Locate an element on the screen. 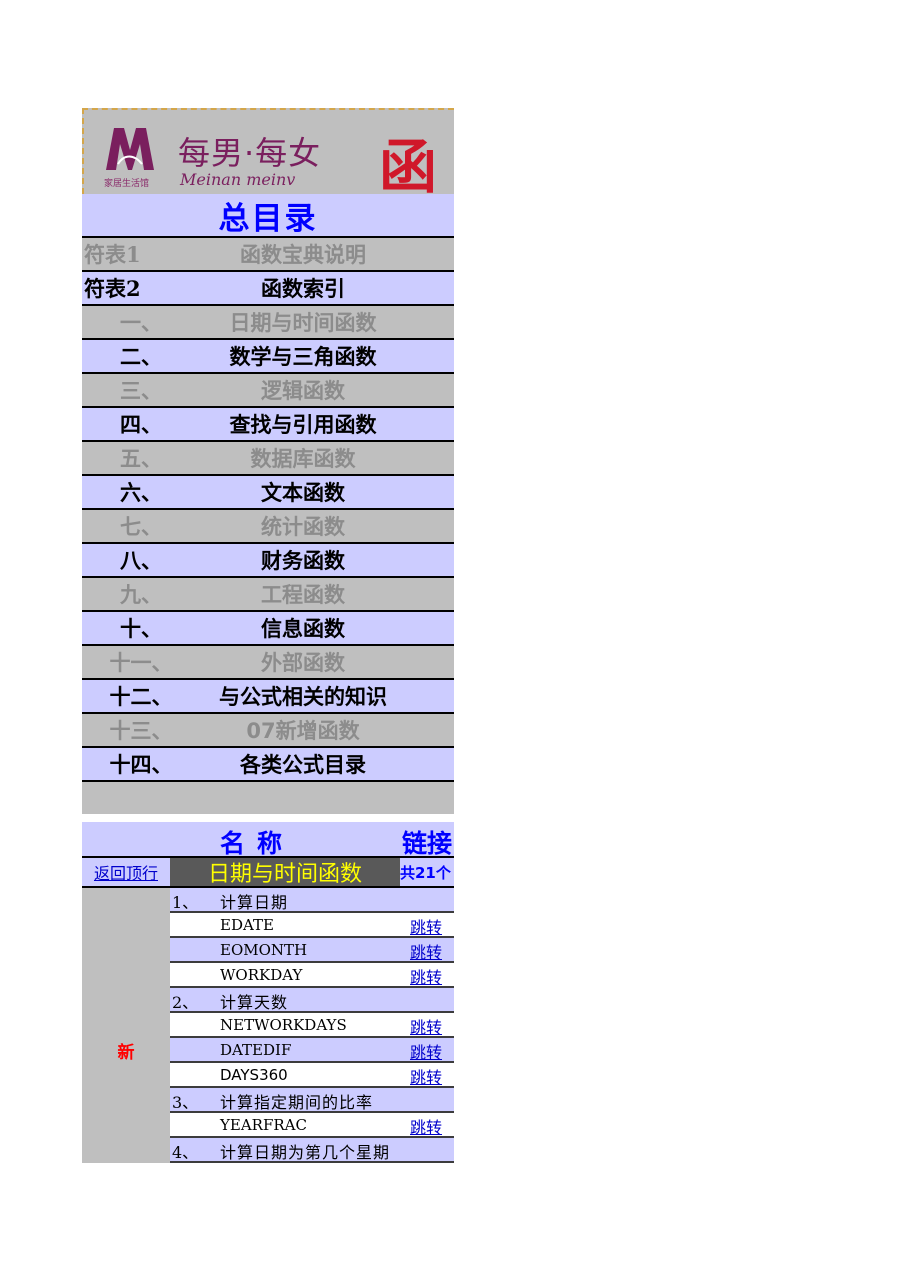 This screenshot has height=1280, width=905. gap-row is located at coordinates (268, 818).